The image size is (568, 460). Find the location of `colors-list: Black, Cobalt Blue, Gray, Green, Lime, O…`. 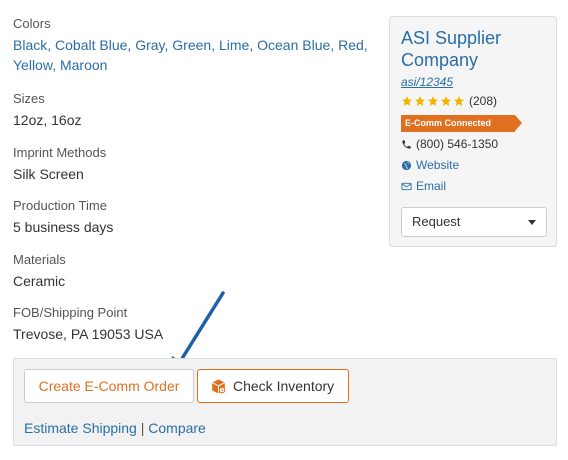

colors-list: Black, Cobalt Blue, Gray, Green, Lime, O… is located at coordinates (190, 55).